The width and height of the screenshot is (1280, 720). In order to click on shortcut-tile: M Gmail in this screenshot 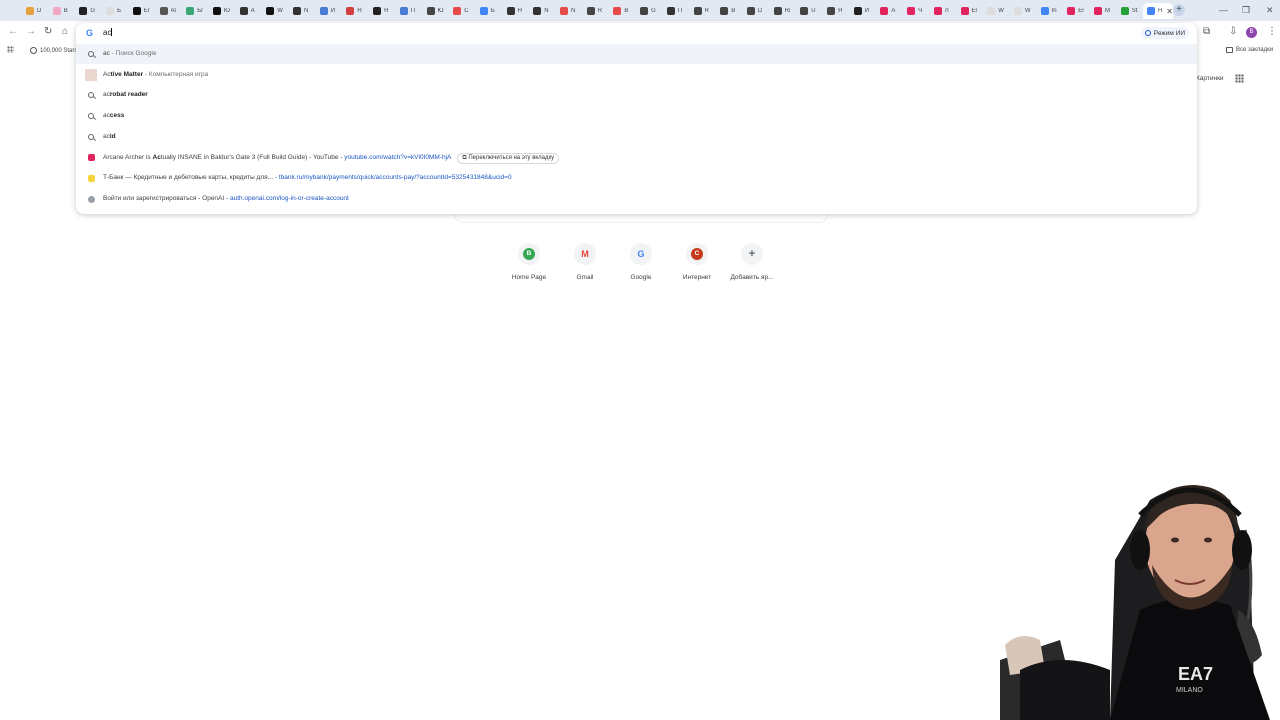, I will do `click(585, 262)`.